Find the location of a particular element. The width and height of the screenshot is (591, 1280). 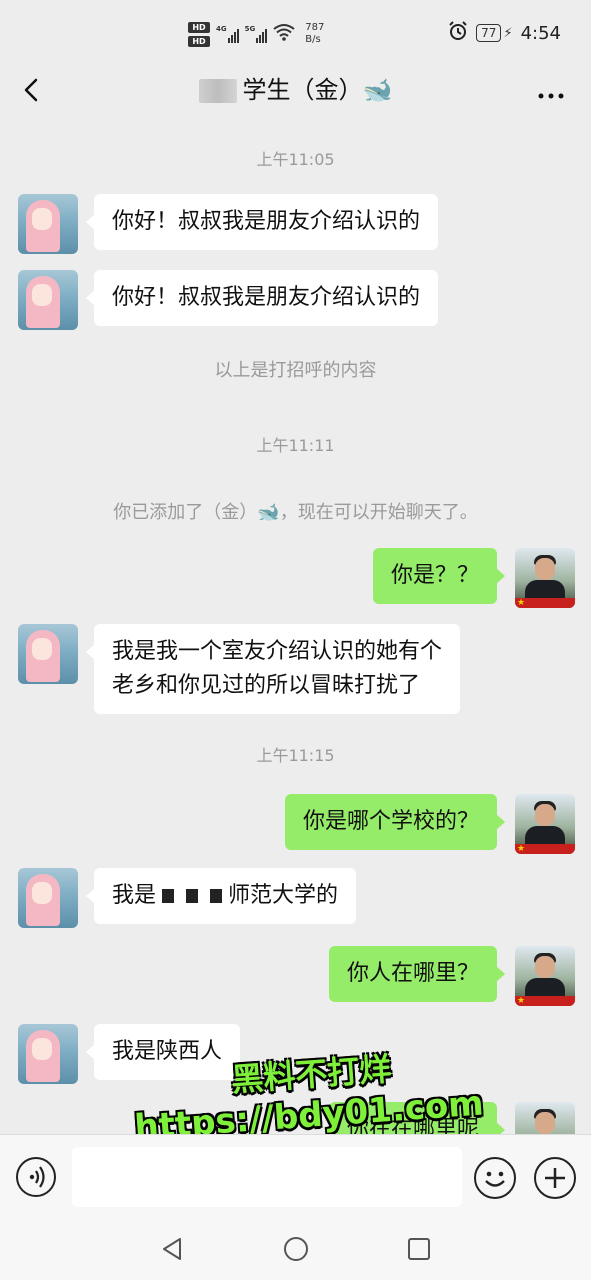

chat-header: 学生（金）🐋 is located at coordinates (295, 91).